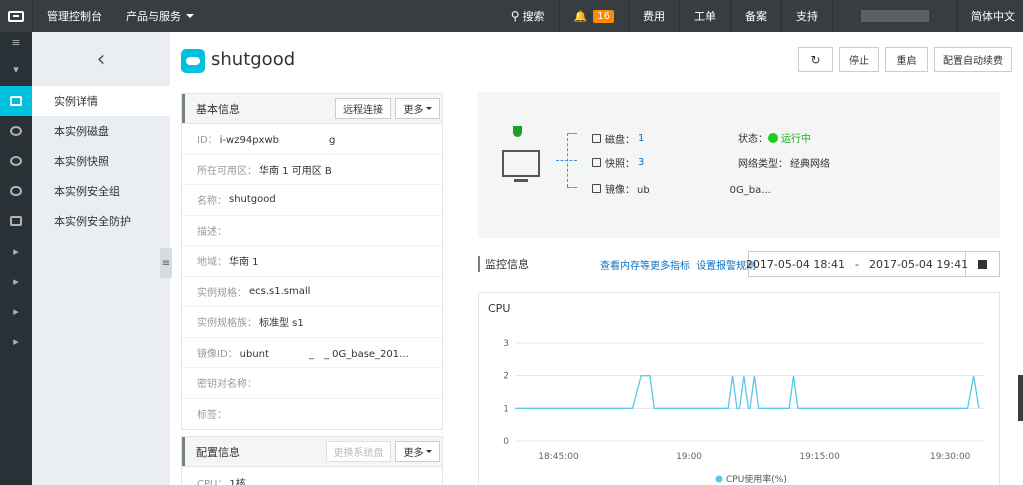 This screenshot has height=485, width=1023. Describe the element at coordinates (101, 191) in the screenshot. I see `subnav-item-security-groups: 本实例安全组` at that location.